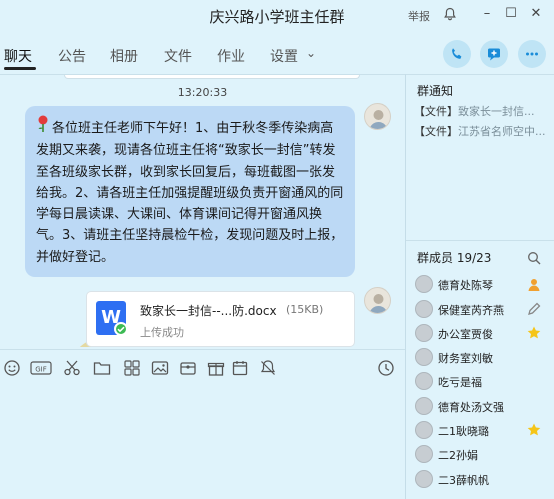 Image resolution: width=554 pixels, height=499 pixels. What do you see at coordinates (471, 310) in the screenshot?
I see `member-name: 保健室芮齐燕` at bounding box center [471, 310].